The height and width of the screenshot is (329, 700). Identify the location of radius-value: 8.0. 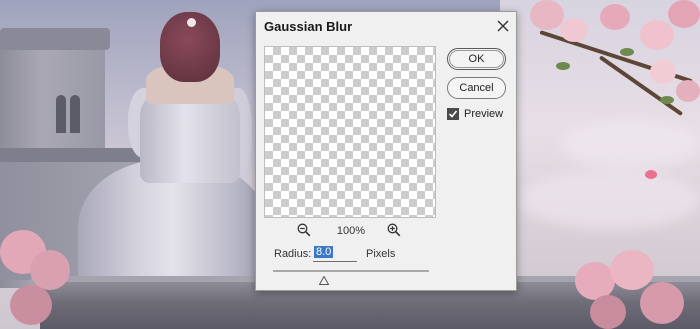
(324, 252).